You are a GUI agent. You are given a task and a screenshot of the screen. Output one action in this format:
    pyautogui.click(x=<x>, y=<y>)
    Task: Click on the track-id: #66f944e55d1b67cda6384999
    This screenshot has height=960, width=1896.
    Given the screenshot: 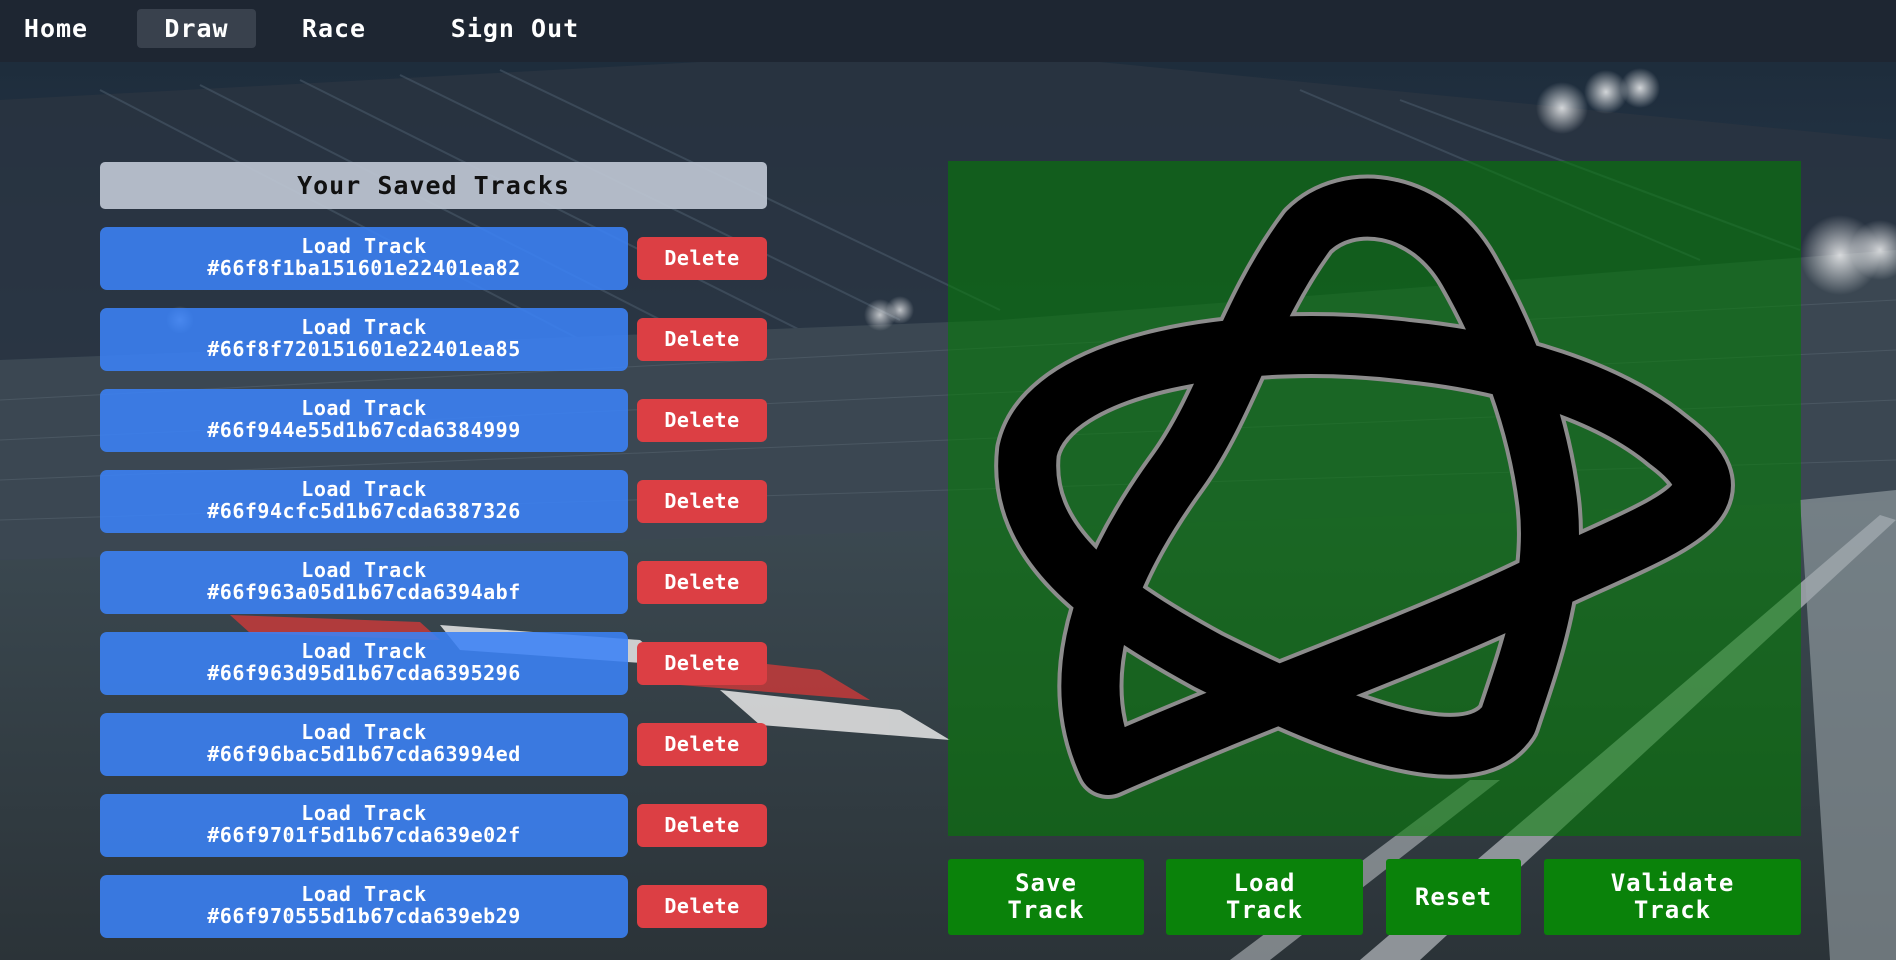 What is the action you would take?
    pyautogui.click(x=364, y=430)
    